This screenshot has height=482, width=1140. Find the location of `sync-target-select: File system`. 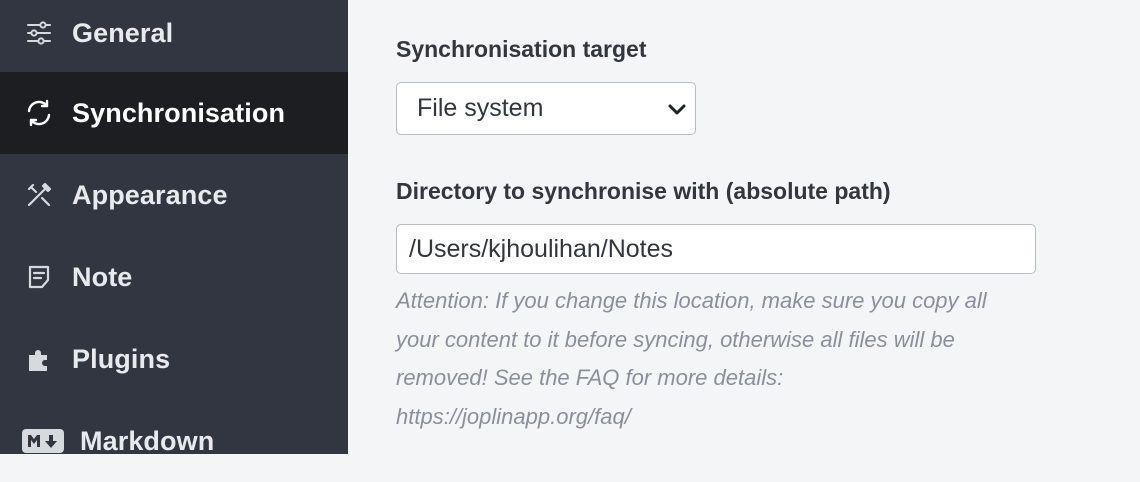

sync-target-select: File system is located at coordinates (546, 108).